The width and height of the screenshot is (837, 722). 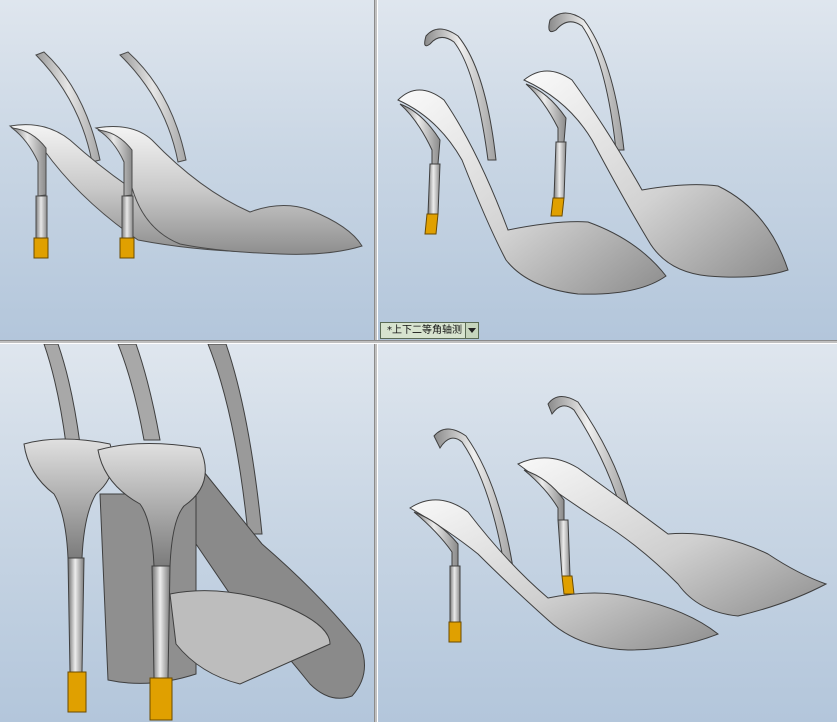 What do you see at coordinates (424, 330) in the screenshot?
I see `view-orientation-label: *上下二等角轴测` at bounding box center [424, 330].